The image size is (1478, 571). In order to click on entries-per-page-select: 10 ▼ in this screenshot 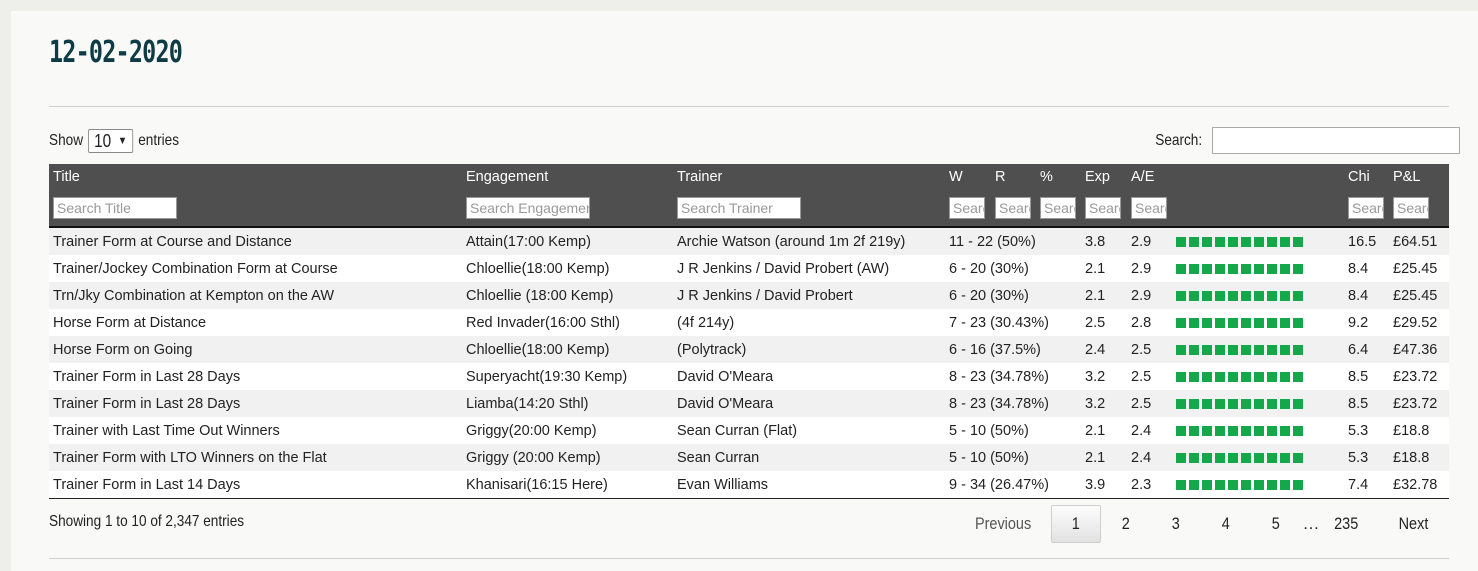, I will do `click(111, 141)`.